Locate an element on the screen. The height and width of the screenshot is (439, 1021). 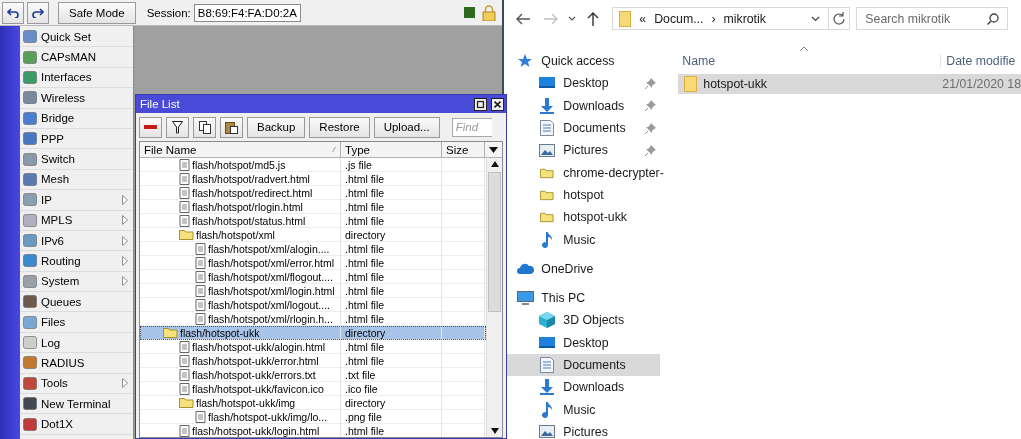
search-field: Search mikrotik is located at coordinates (932, 18).